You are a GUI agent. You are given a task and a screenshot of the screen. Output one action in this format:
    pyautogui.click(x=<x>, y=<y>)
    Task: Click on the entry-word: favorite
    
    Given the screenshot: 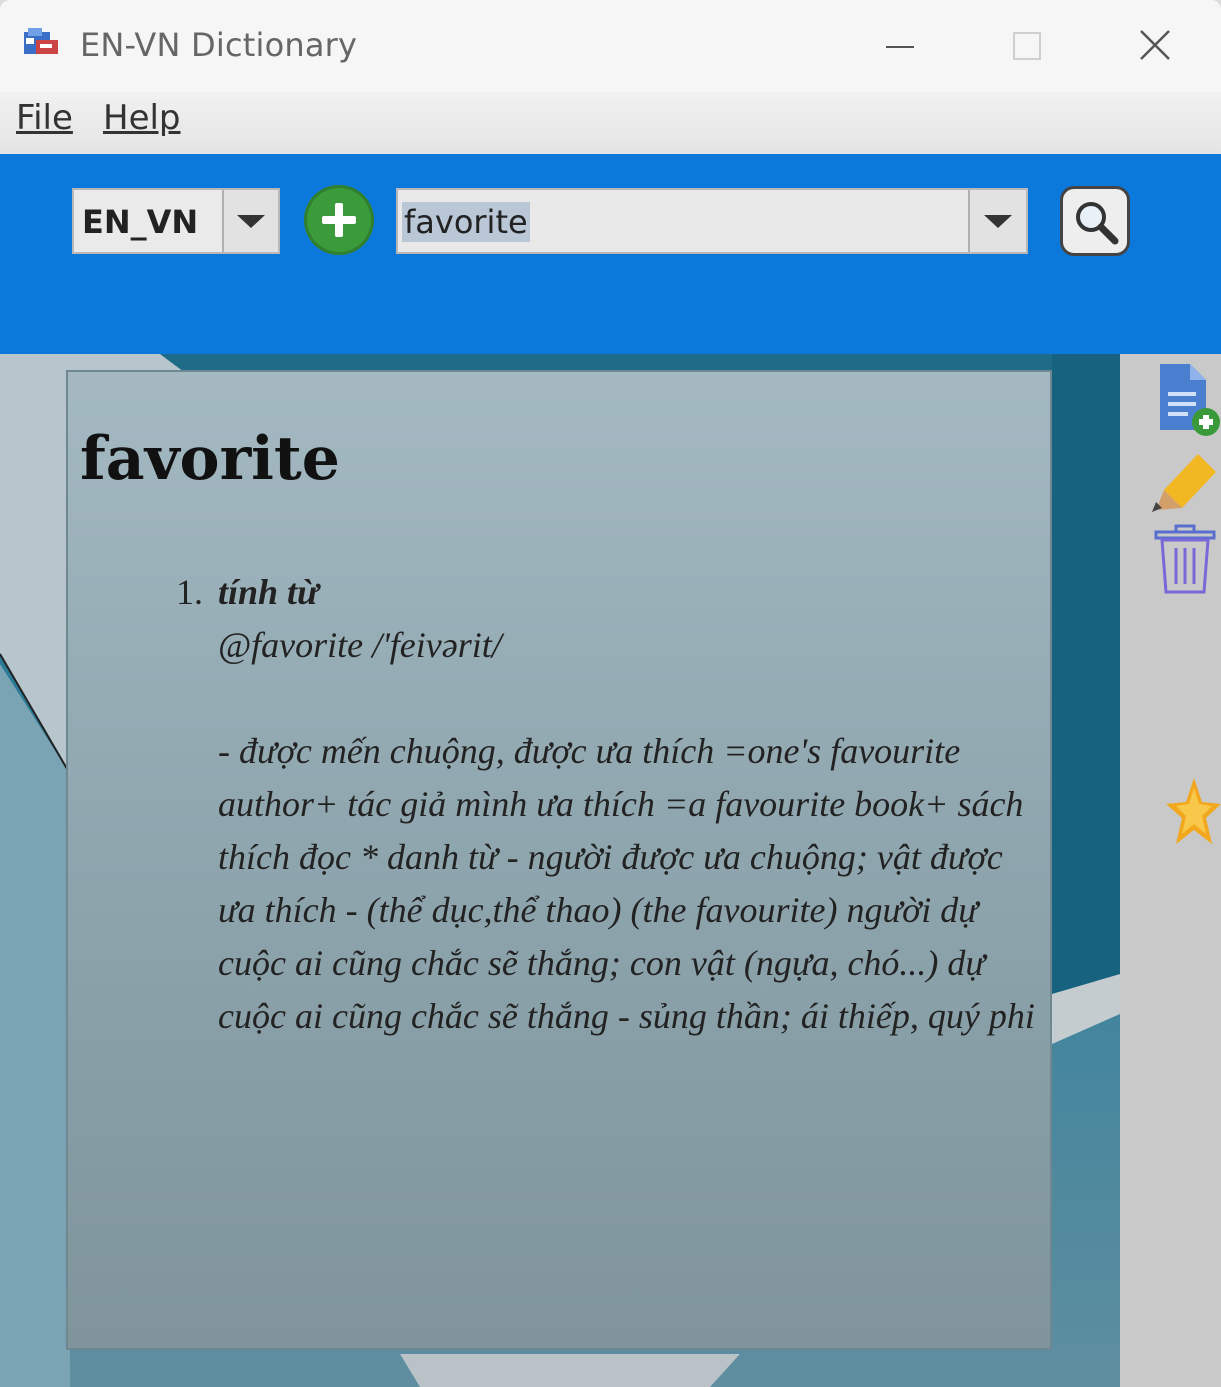 What is the action you would take?
    pyautogui.click(x=210, y=459)
    